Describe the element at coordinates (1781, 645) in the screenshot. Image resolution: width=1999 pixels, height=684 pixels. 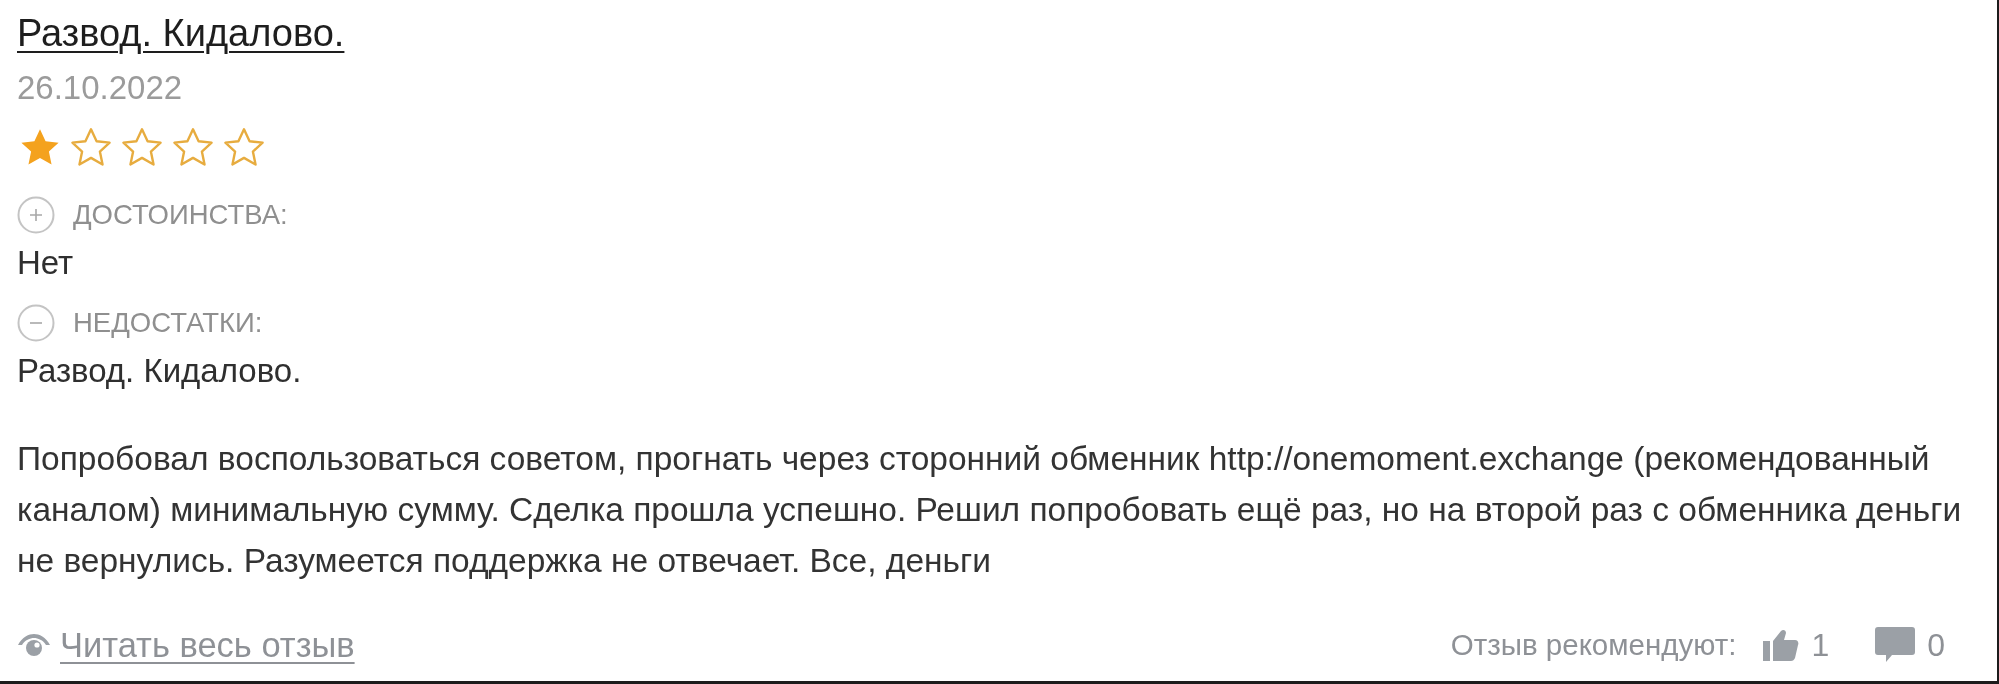
I see `thumbs-up-icon` at that location.